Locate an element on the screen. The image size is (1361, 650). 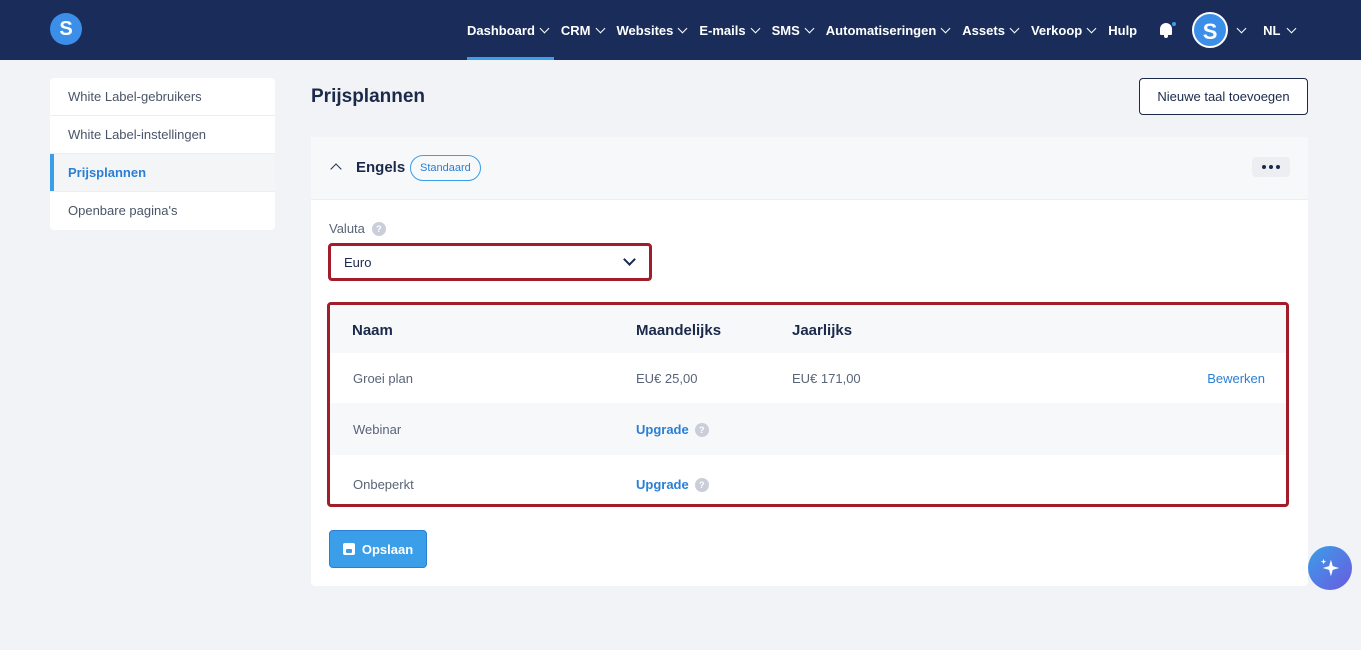
nav-automations-label: Automatiseringen is located at coordinates (881, 30).